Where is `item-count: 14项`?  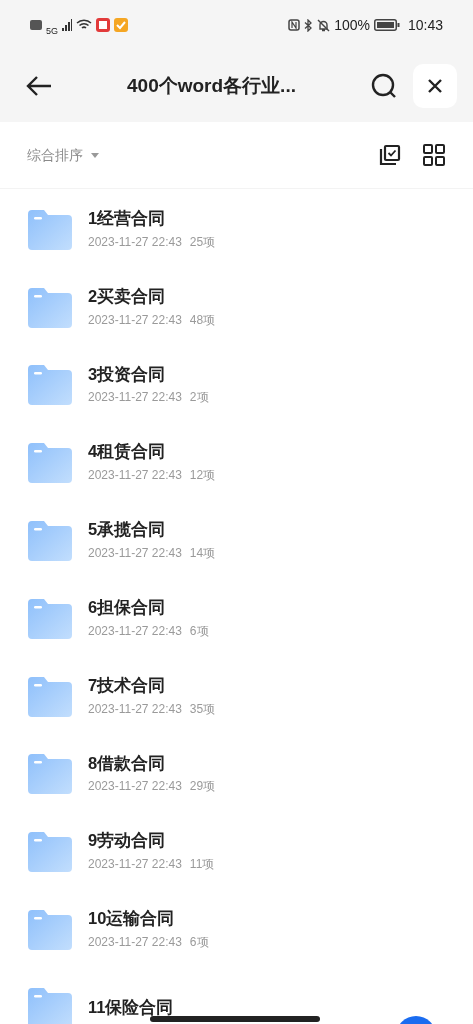
item-count: 14项 is located at coordinates (202, 553).